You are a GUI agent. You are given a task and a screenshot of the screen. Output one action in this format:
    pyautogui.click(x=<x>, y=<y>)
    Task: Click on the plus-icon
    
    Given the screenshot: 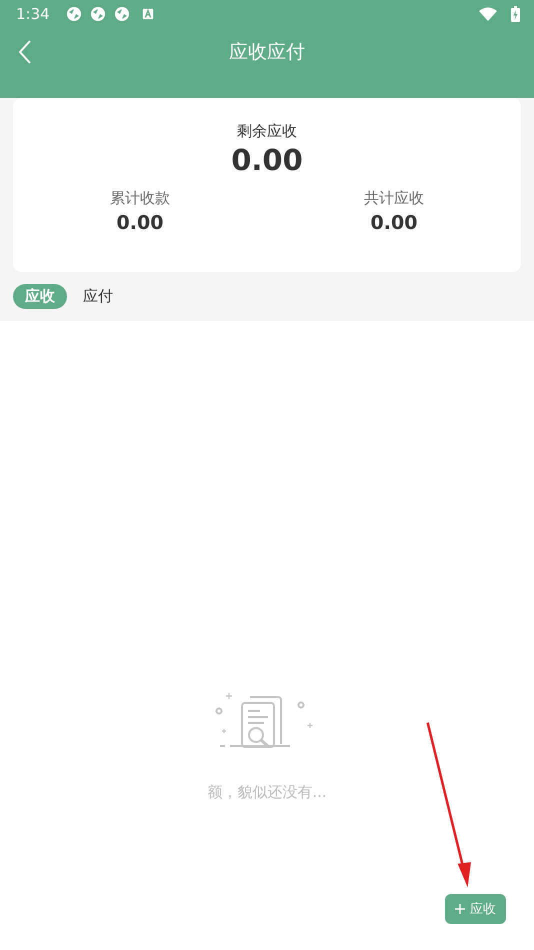 What is the action you would take?
    pyautogui.click(x=460, y=909)
    